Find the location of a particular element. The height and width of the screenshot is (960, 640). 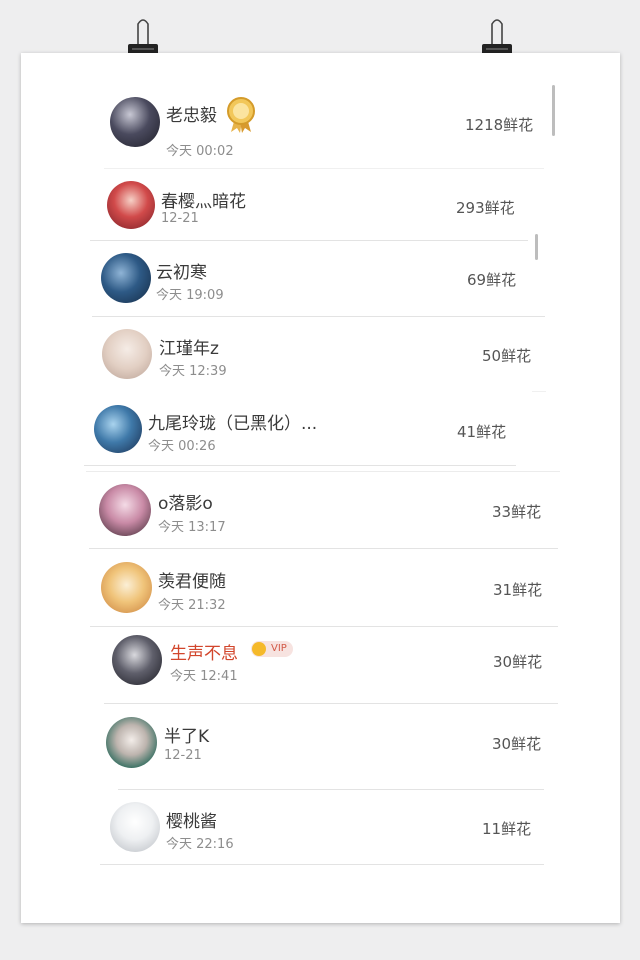

timestamp: 今天 13:17 is located at coordinates (192, 527).